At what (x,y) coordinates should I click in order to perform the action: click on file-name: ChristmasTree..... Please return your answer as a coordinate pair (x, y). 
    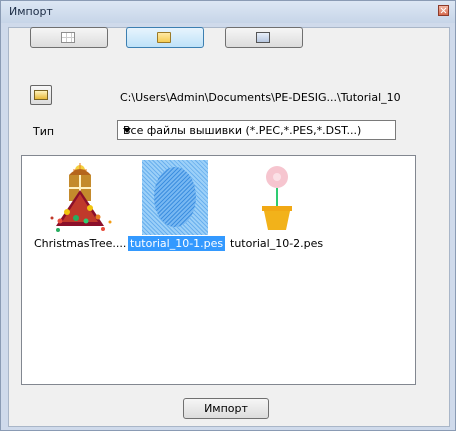
    Looking at the image, I should click on (80, 243).